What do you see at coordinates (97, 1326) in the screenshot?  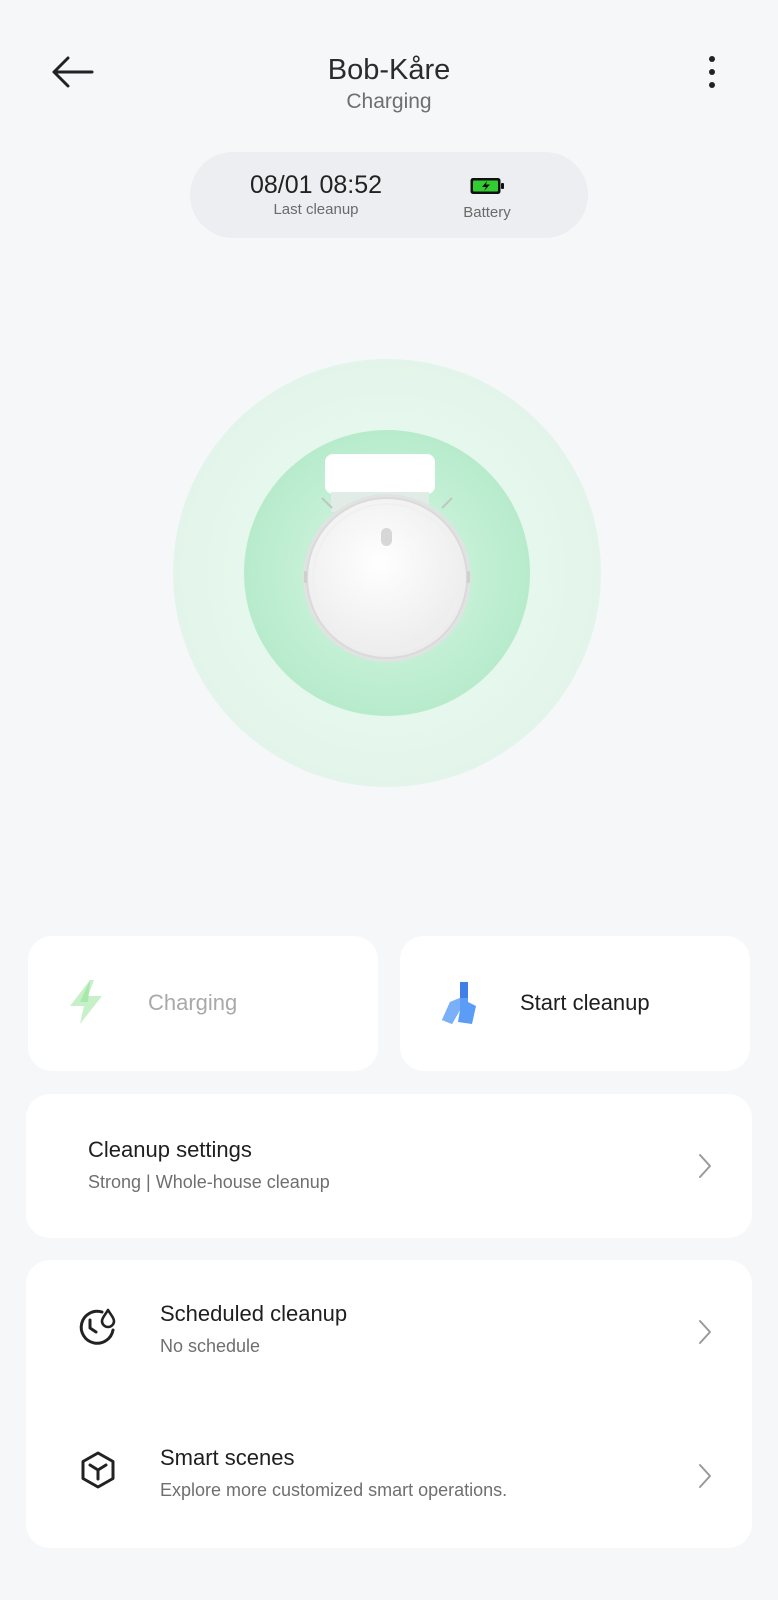 I see `clock-droplet-icon` at bounding box center [97, 1326].